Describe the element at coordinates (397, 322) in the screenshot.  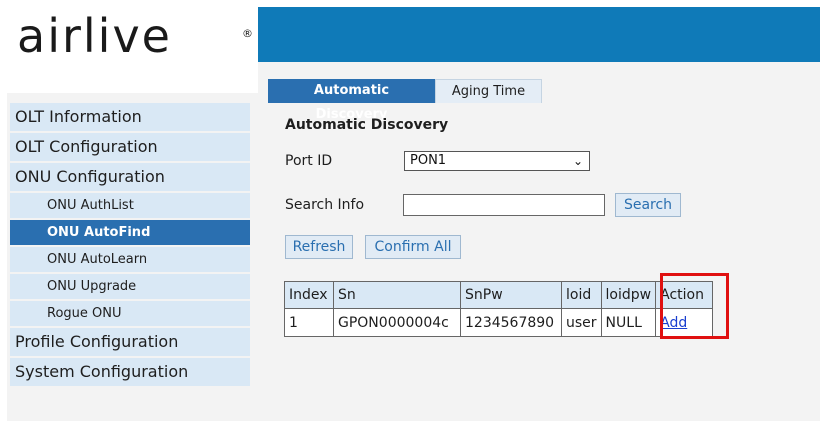
I see `cell-sn: GPON0000004c` at that location.